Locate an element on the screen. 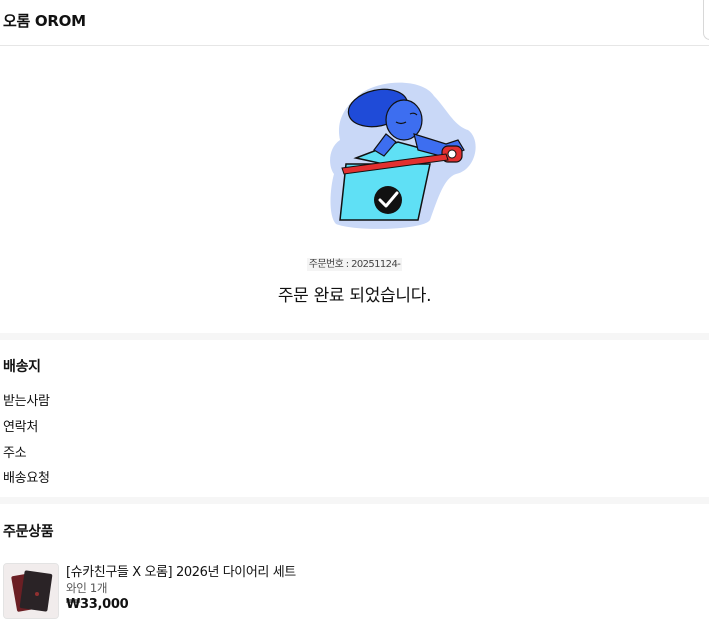  order-products-section-title: 주문상품 is located at coordinates (28, 532).